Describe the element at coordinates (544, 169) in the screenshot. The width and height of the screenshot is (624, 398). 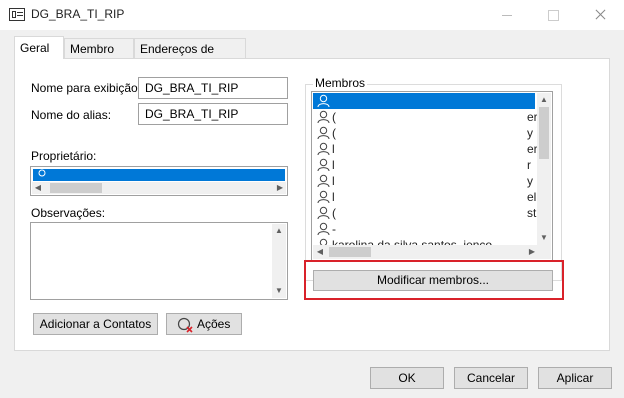
I see `members-vertical-scrollbar: ▲ ▼` at that location.